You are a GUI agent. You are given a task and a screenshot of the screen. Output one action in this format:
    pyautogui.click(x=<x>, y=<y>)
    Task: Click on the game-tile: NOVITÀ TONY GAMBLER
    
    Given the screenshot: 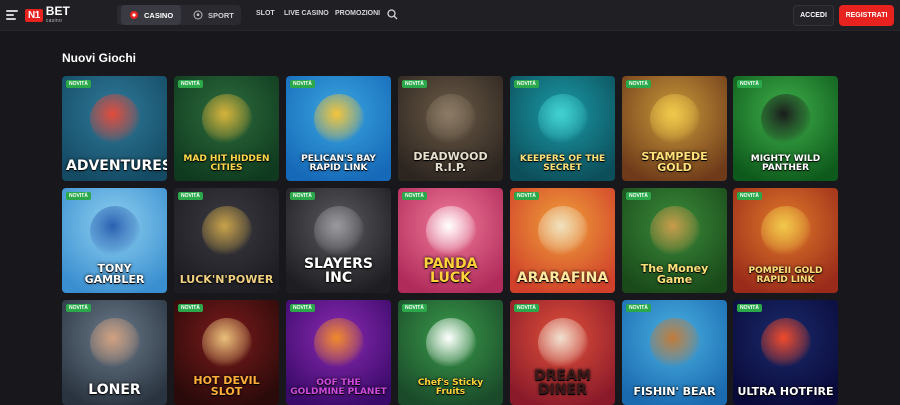 What is the action you would take?
    pyautogui.click(x=114, y=240)
    